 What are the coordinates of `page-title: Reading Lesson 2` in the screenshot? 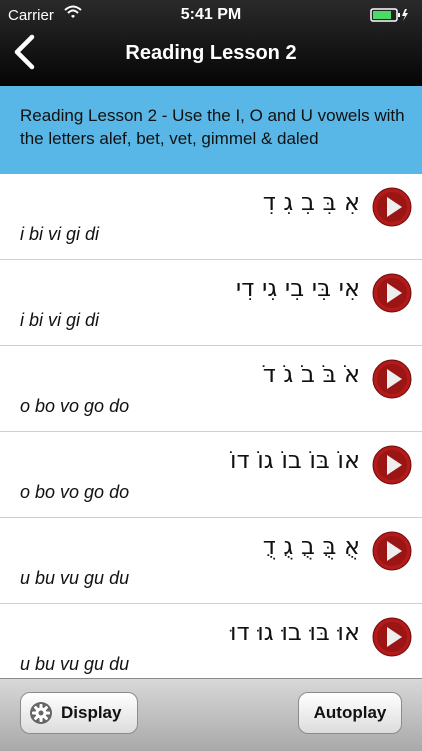 It's located at (211, 53).